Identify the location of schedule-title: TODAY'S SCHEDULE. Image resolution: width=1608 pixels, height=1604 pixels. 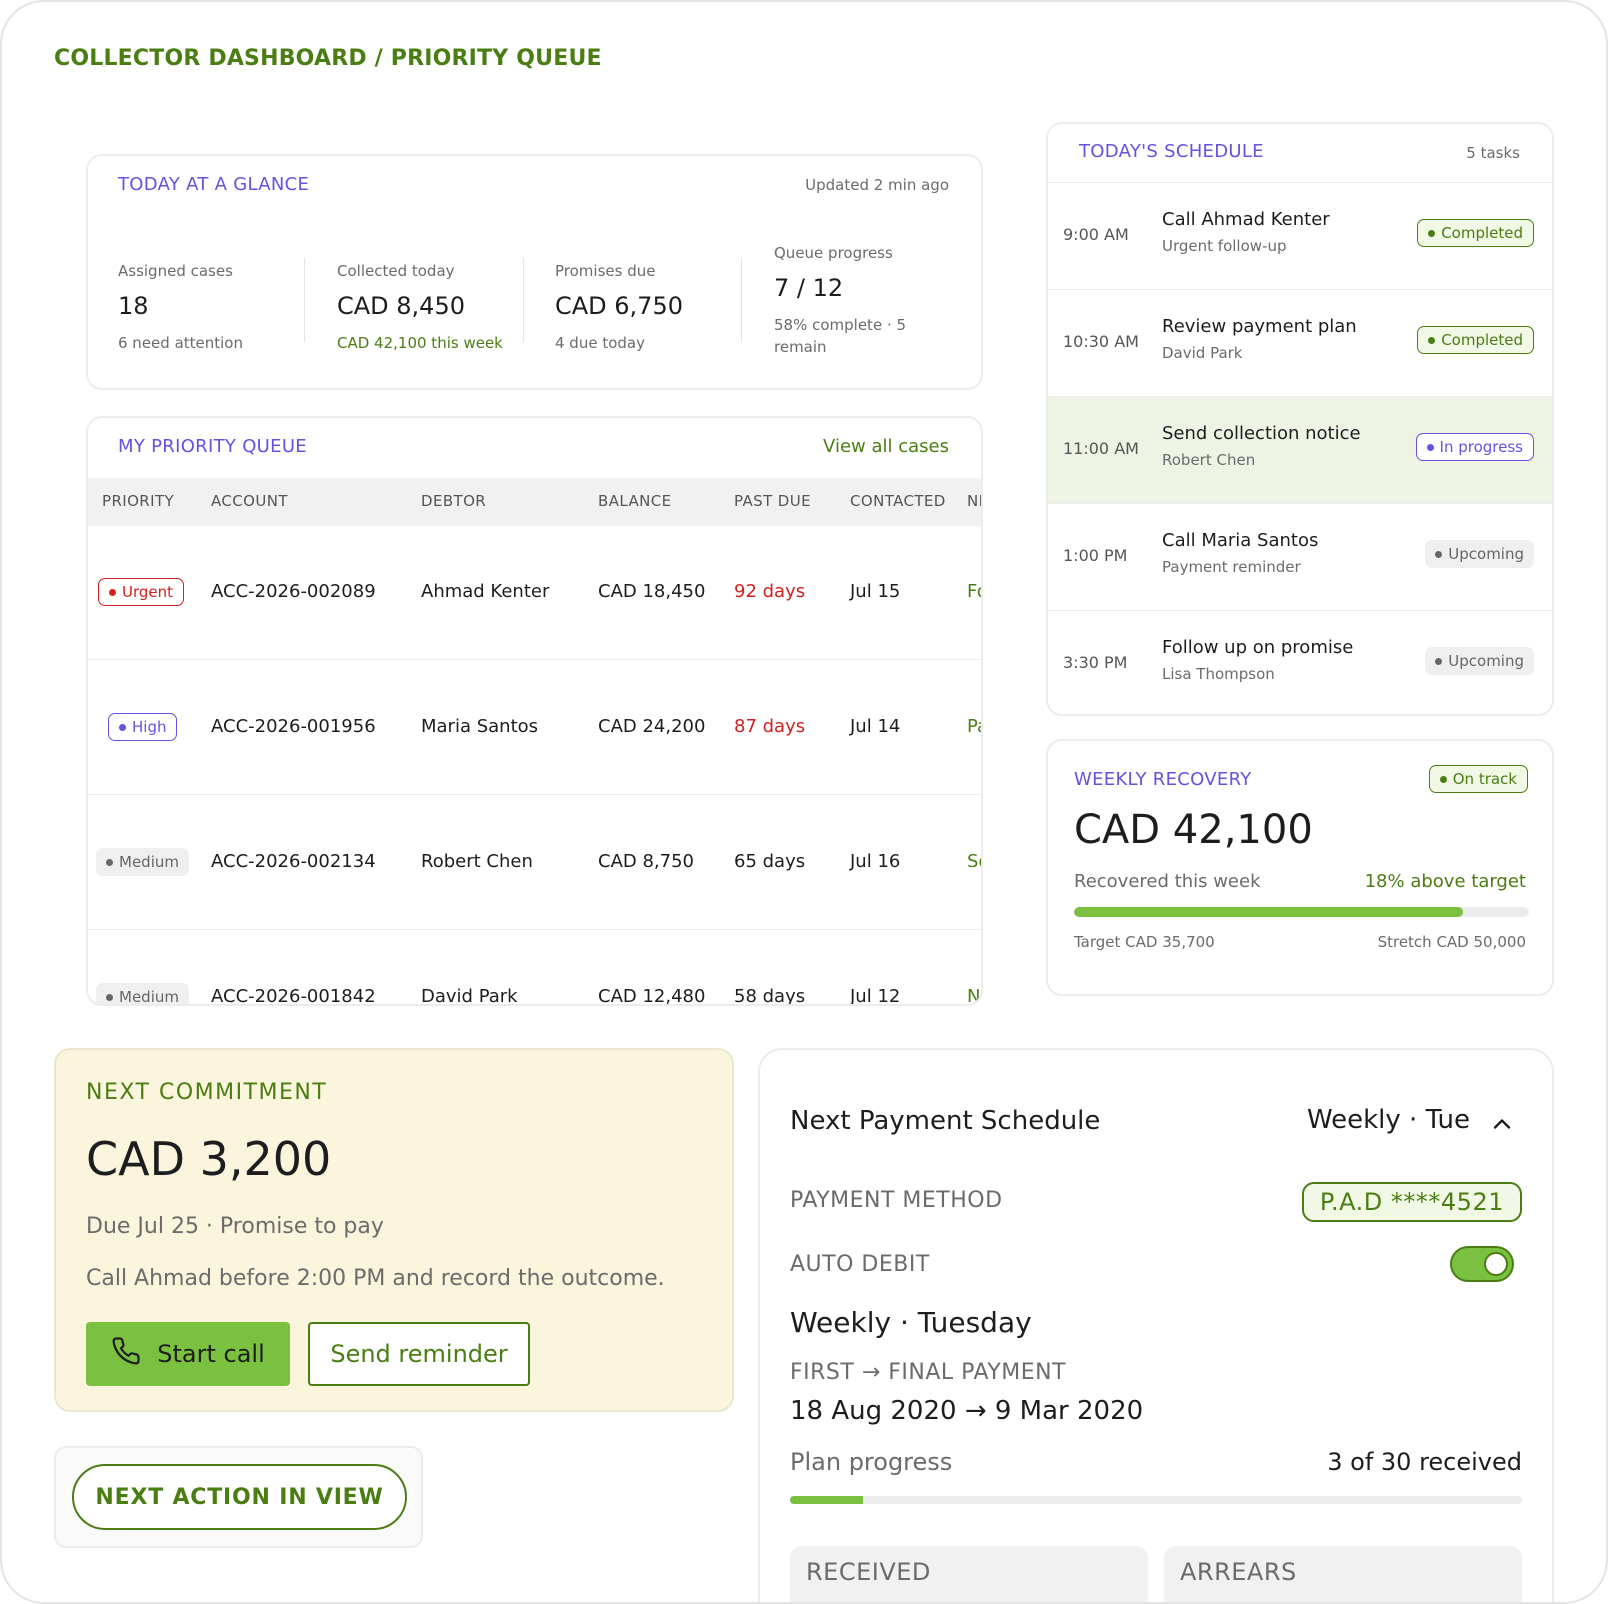
(1171, 151).